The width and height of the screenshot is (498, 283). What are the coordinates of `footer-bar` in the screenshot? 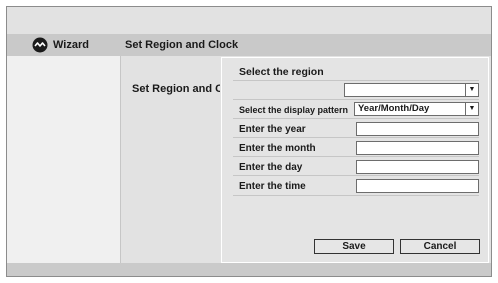 It's located at (249, 269).